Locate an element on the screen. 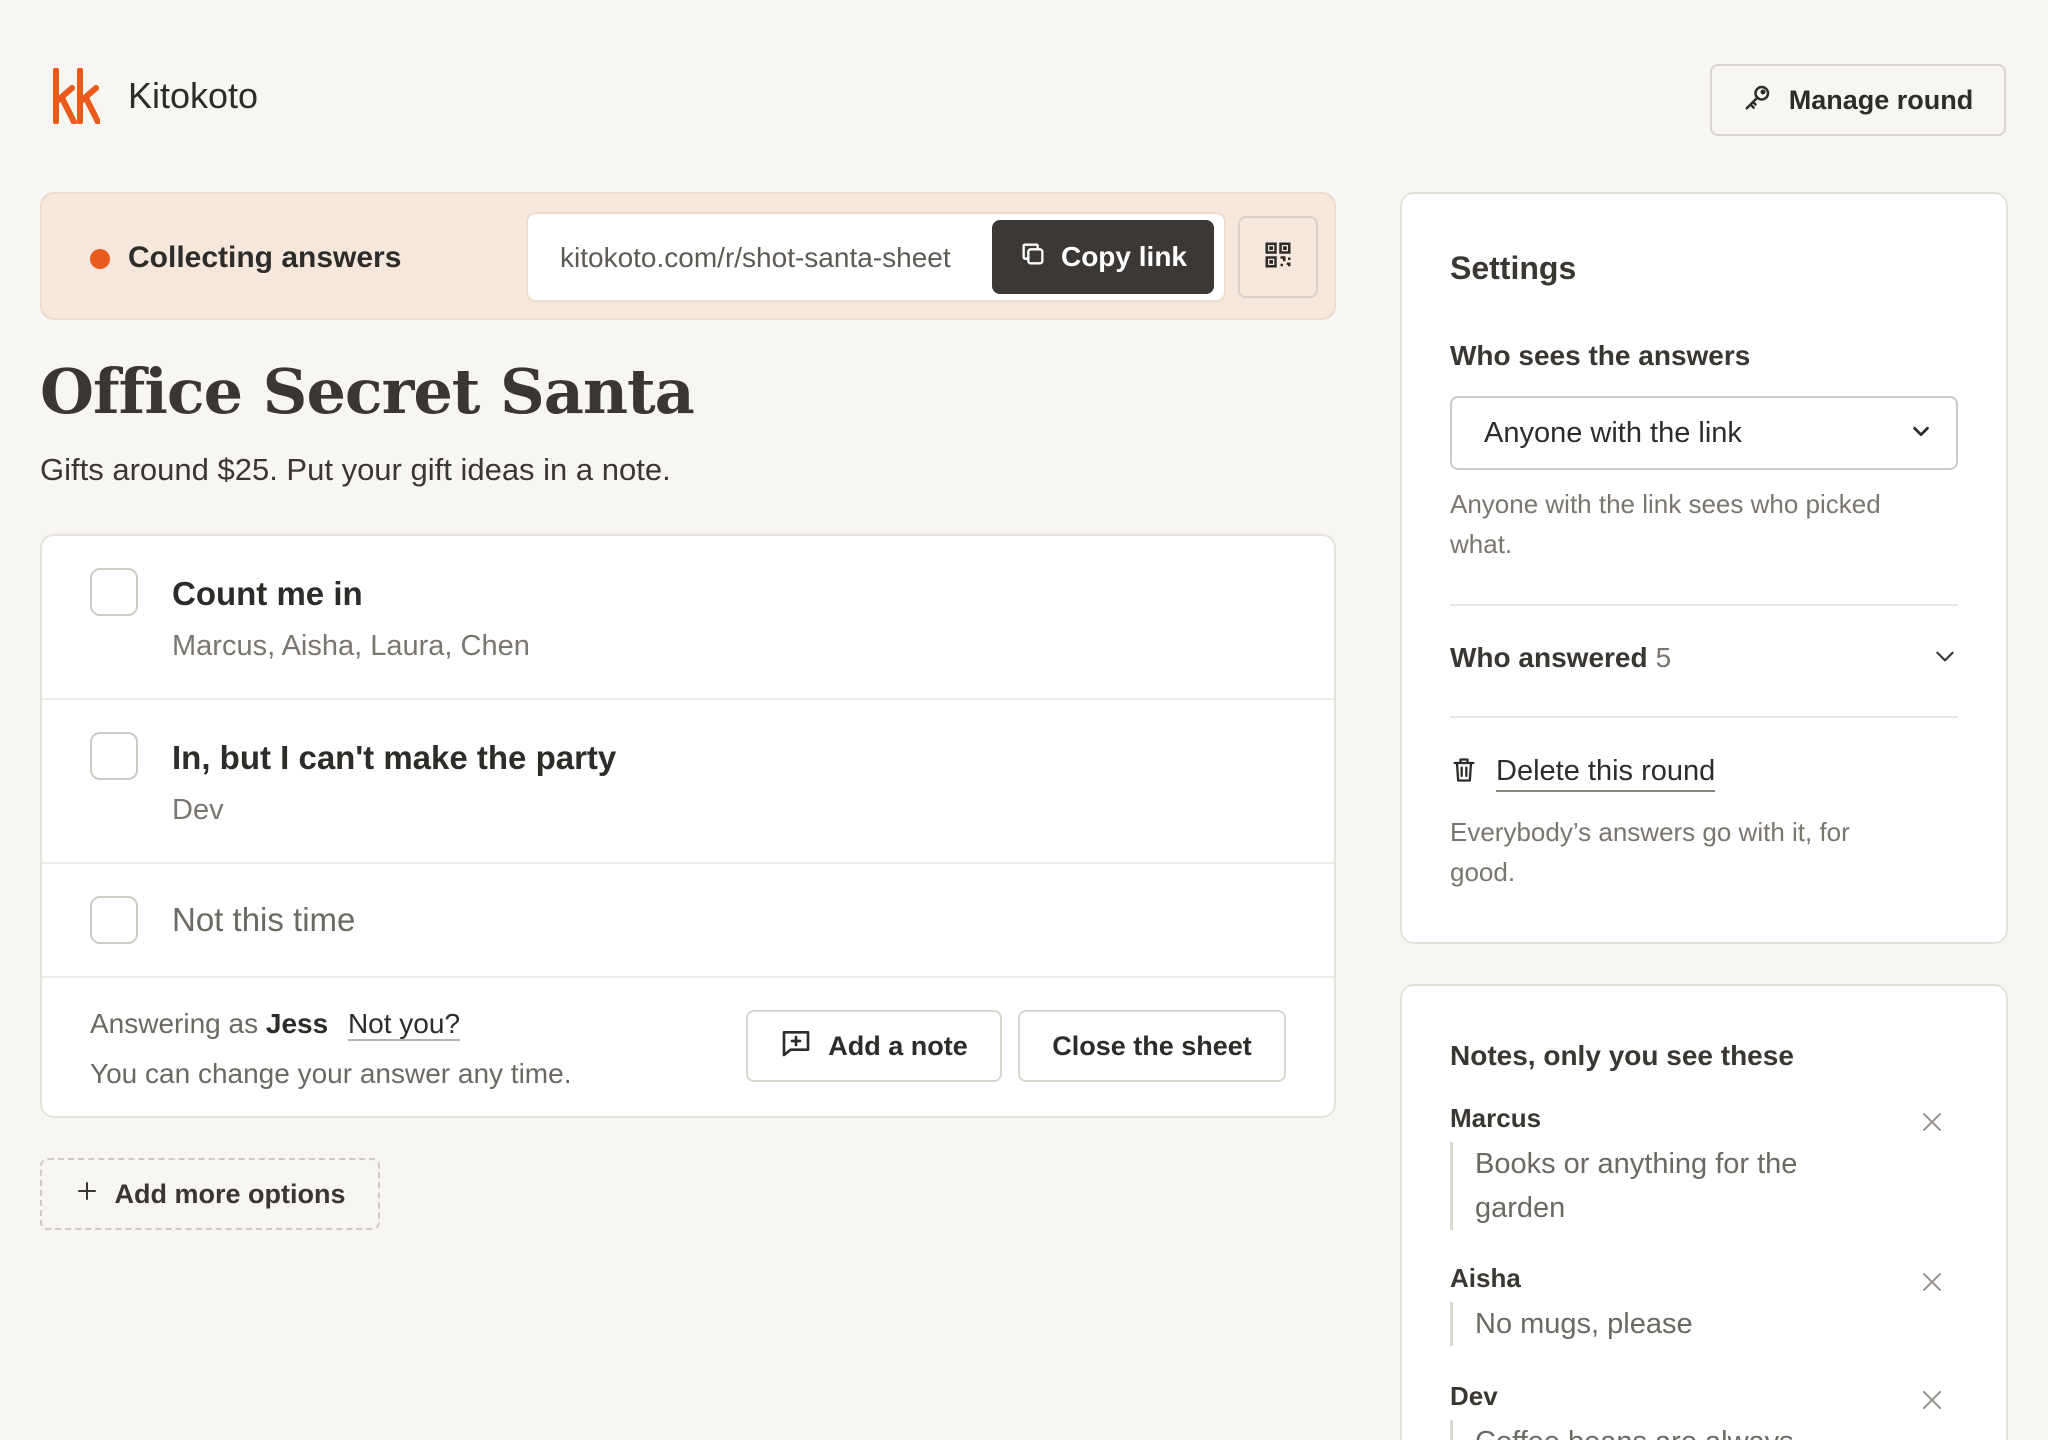  page-title: Office Secret Santa is located at coordinates (367, 391).